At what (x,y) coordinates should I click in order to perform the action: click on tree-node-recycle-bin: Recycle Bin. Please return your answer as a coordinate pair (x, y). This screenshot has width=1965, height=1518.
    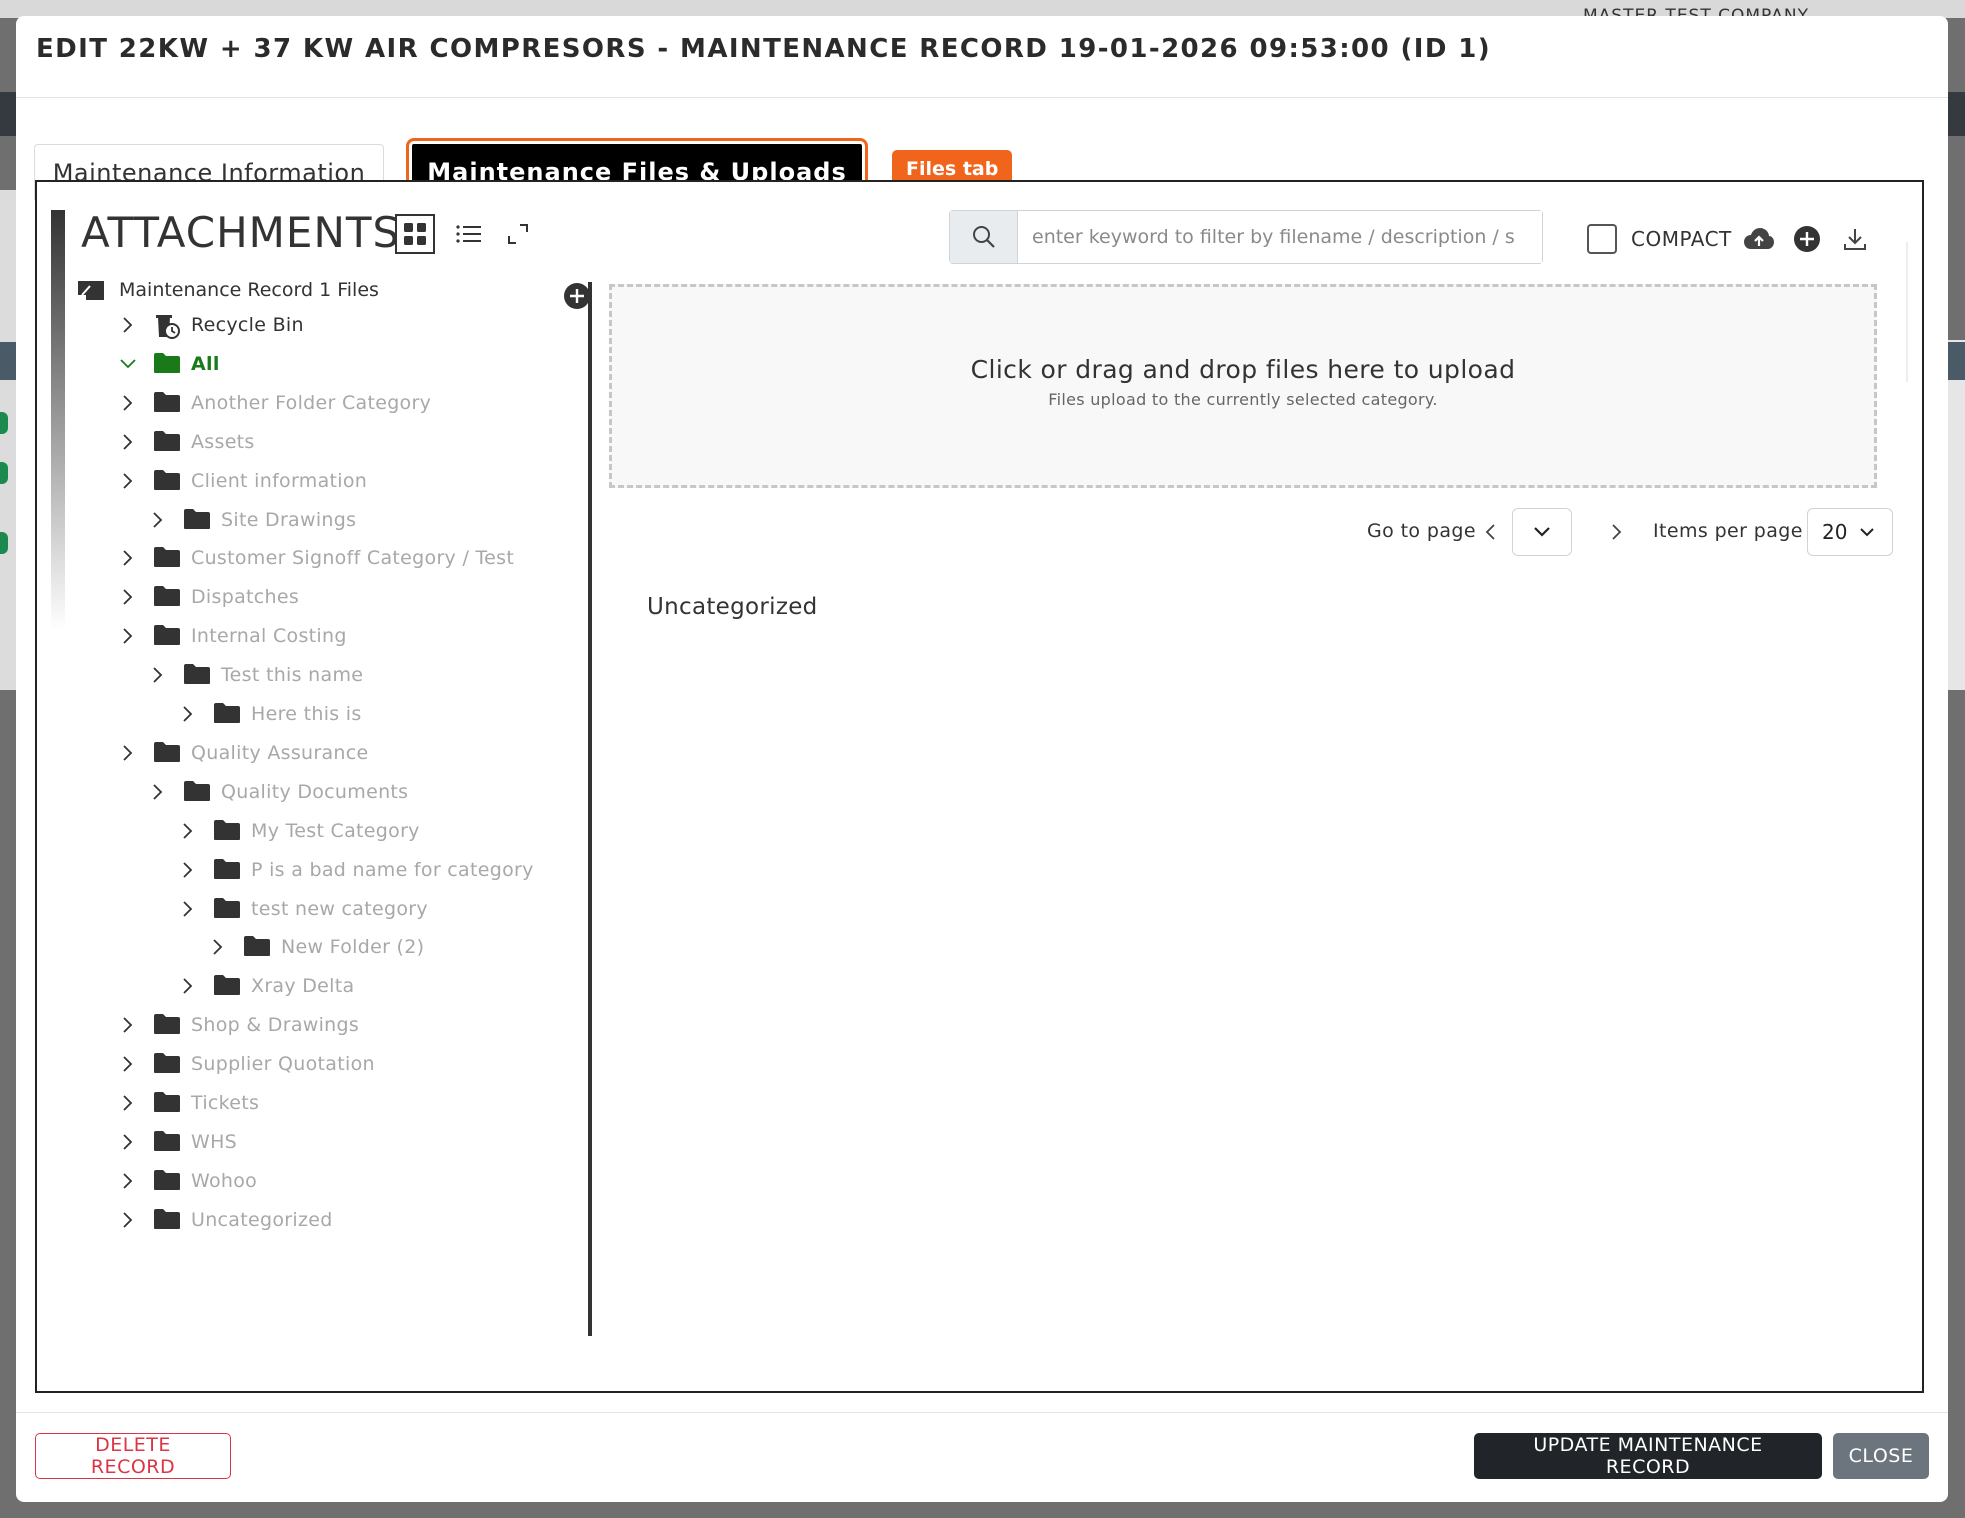
    Looking at the image, I should click on (211, 325).